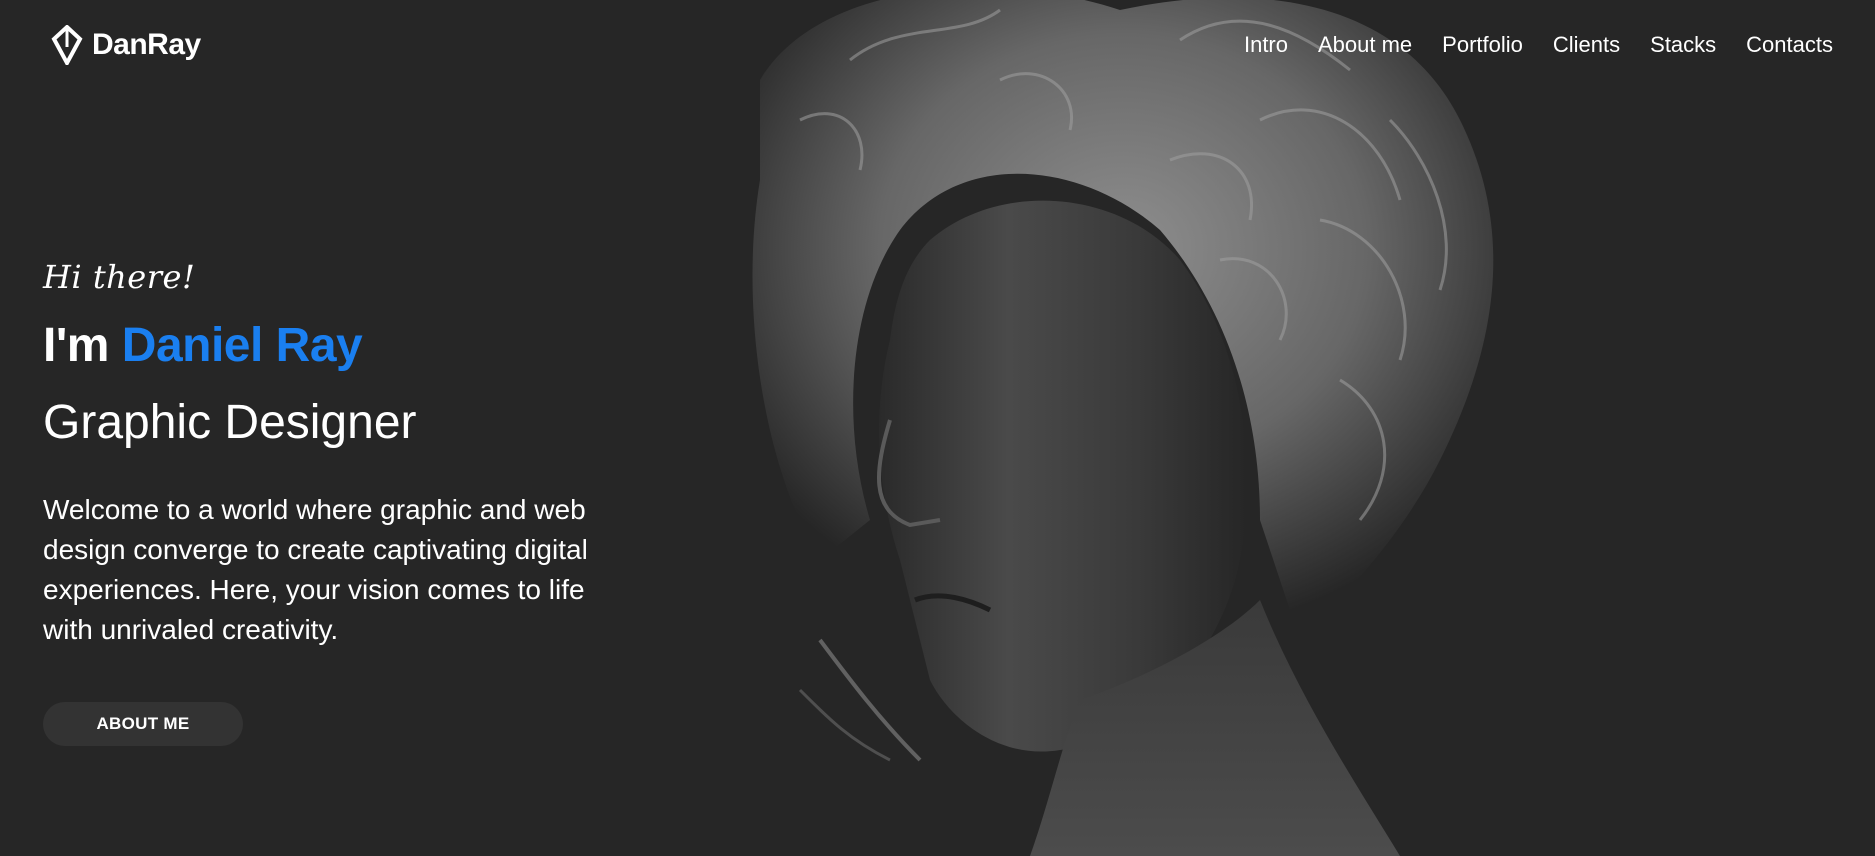 The height and width of the screenshot is (856, 1875). I want to click on brand: DanRay, so click(125, 45).